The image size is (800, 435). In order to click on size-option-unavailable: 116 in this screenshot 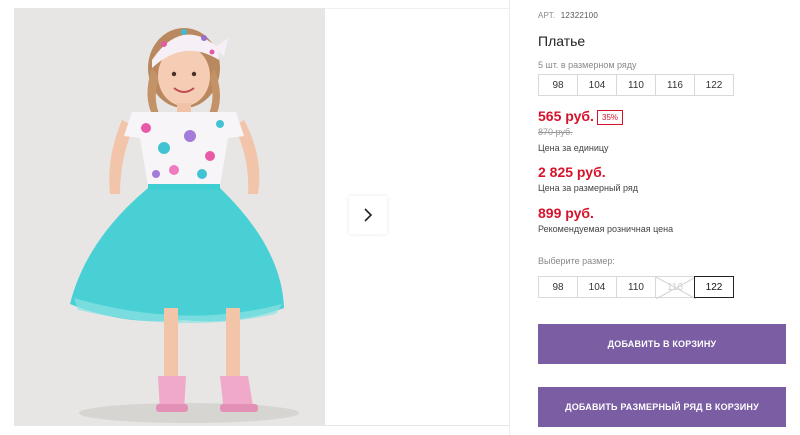, I will do `click(675, 287)`.